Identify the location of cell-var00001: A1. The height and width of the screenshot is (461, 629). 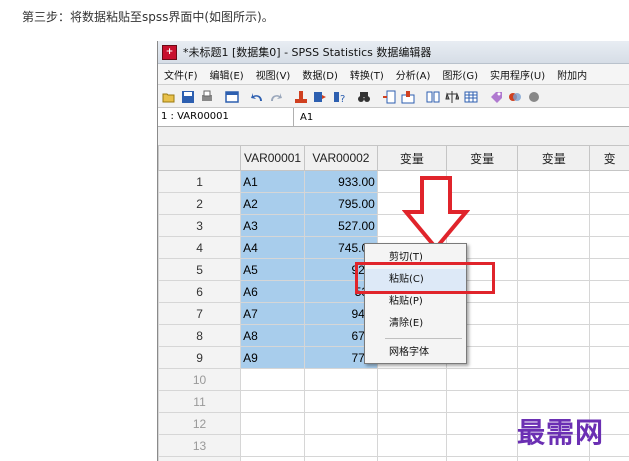
(272, 181).